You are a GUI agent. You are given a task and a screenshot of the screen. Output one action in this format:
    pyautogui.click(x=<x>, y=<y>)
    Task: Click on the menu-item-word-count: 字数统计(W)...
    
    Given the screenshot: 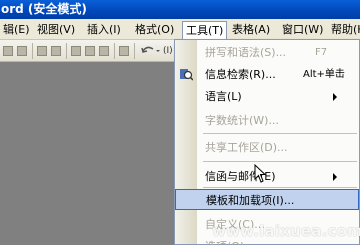 What is the action you would take?
    pyautogui.click(x=267, y=120)
    